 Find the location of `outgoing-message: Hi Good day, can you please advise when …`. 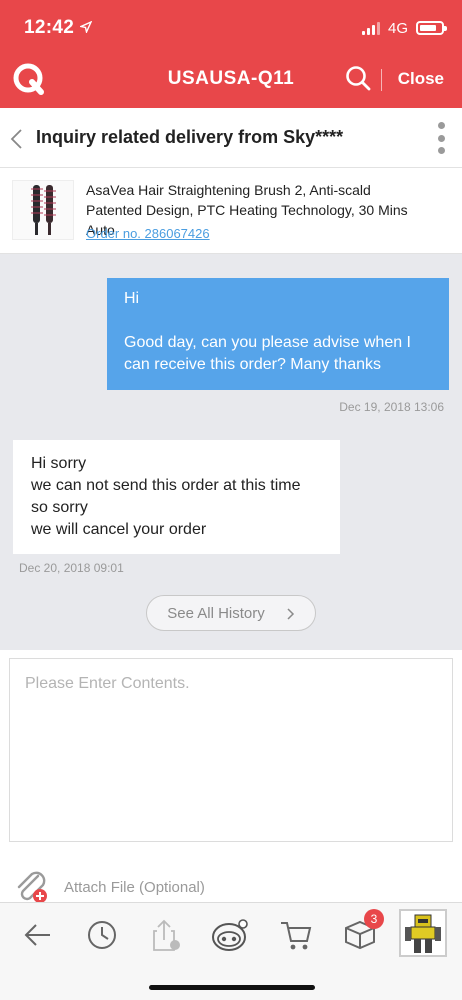

outgoing-message: Hi Good day, can you please advise when … is located at coordinates (278, 334).